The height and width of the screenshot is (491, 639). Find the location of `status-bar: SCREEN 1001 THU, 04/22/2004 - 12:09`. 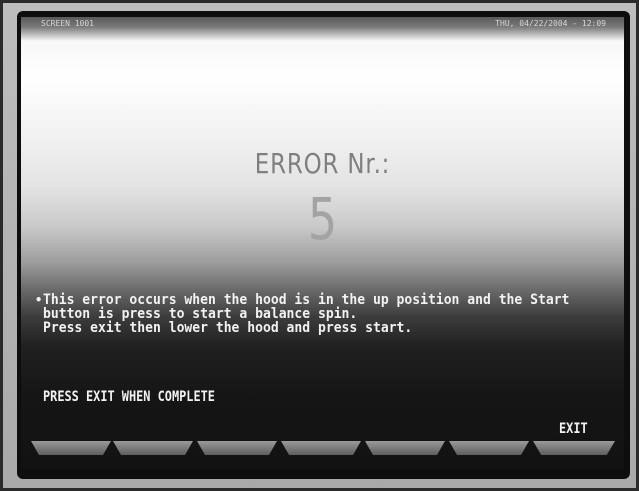

status-bar: SCREEN 1001 THU, 04/22/2004 - 12:09 is located at coordinates (322, 24).